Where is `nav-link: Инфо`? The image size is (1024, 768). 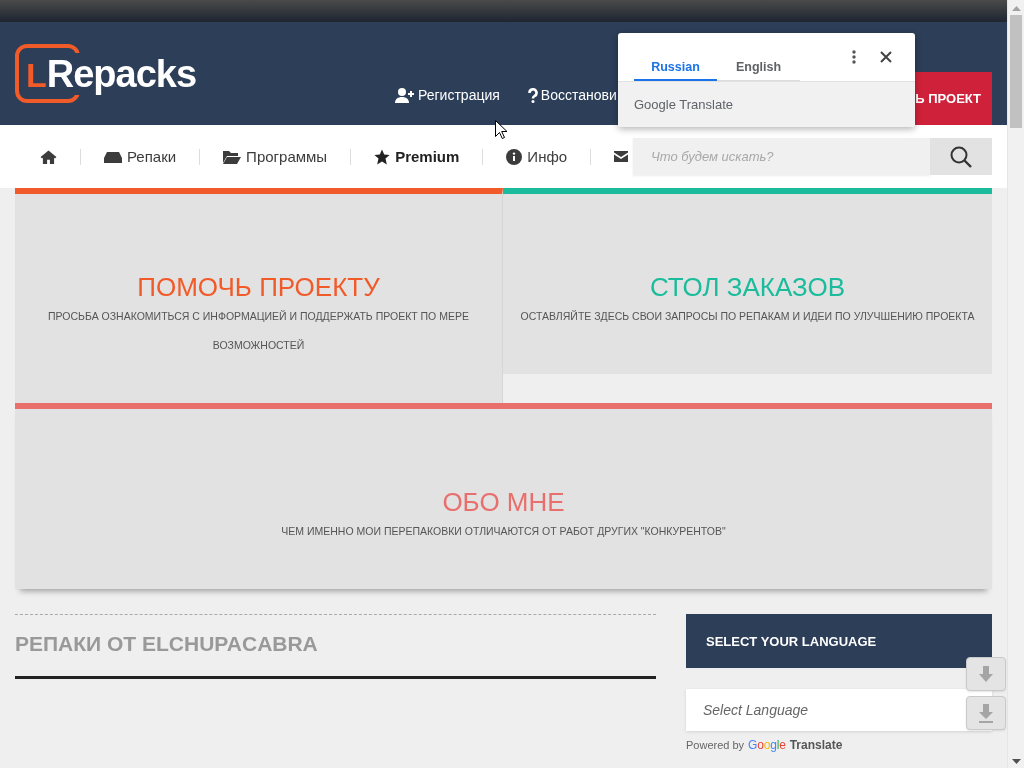
nav-link: Инфо is located at coordinates (537, 156).